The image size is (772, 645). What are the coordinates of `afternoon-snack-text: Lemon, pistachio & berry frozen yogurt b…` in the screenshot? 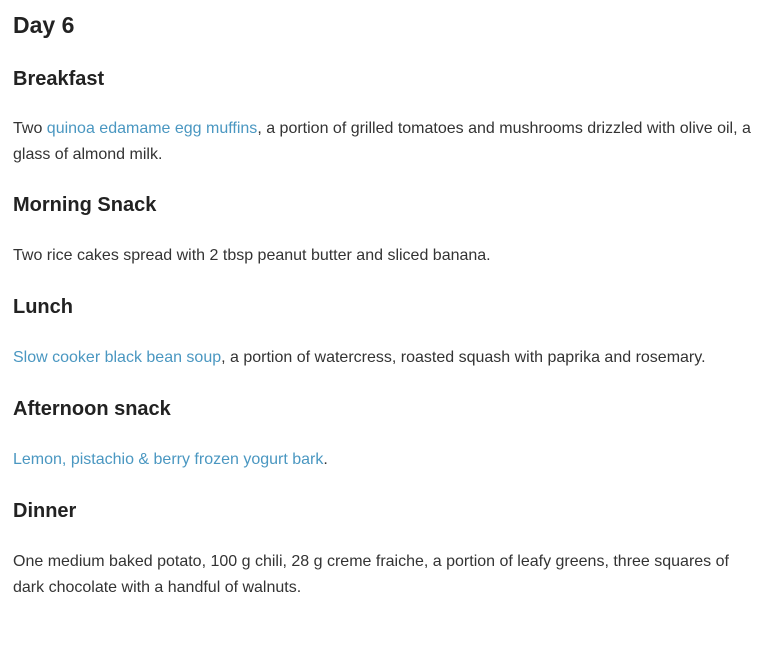 It's located at (384, 460).